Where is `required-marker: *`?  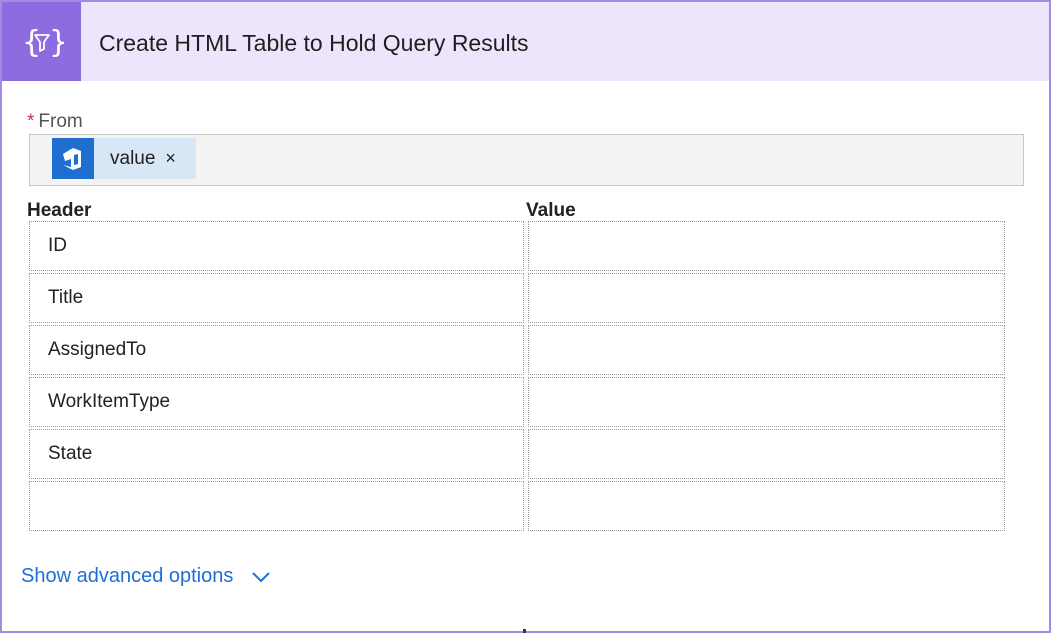
required-marker: * is located at coordinates (31, 121).